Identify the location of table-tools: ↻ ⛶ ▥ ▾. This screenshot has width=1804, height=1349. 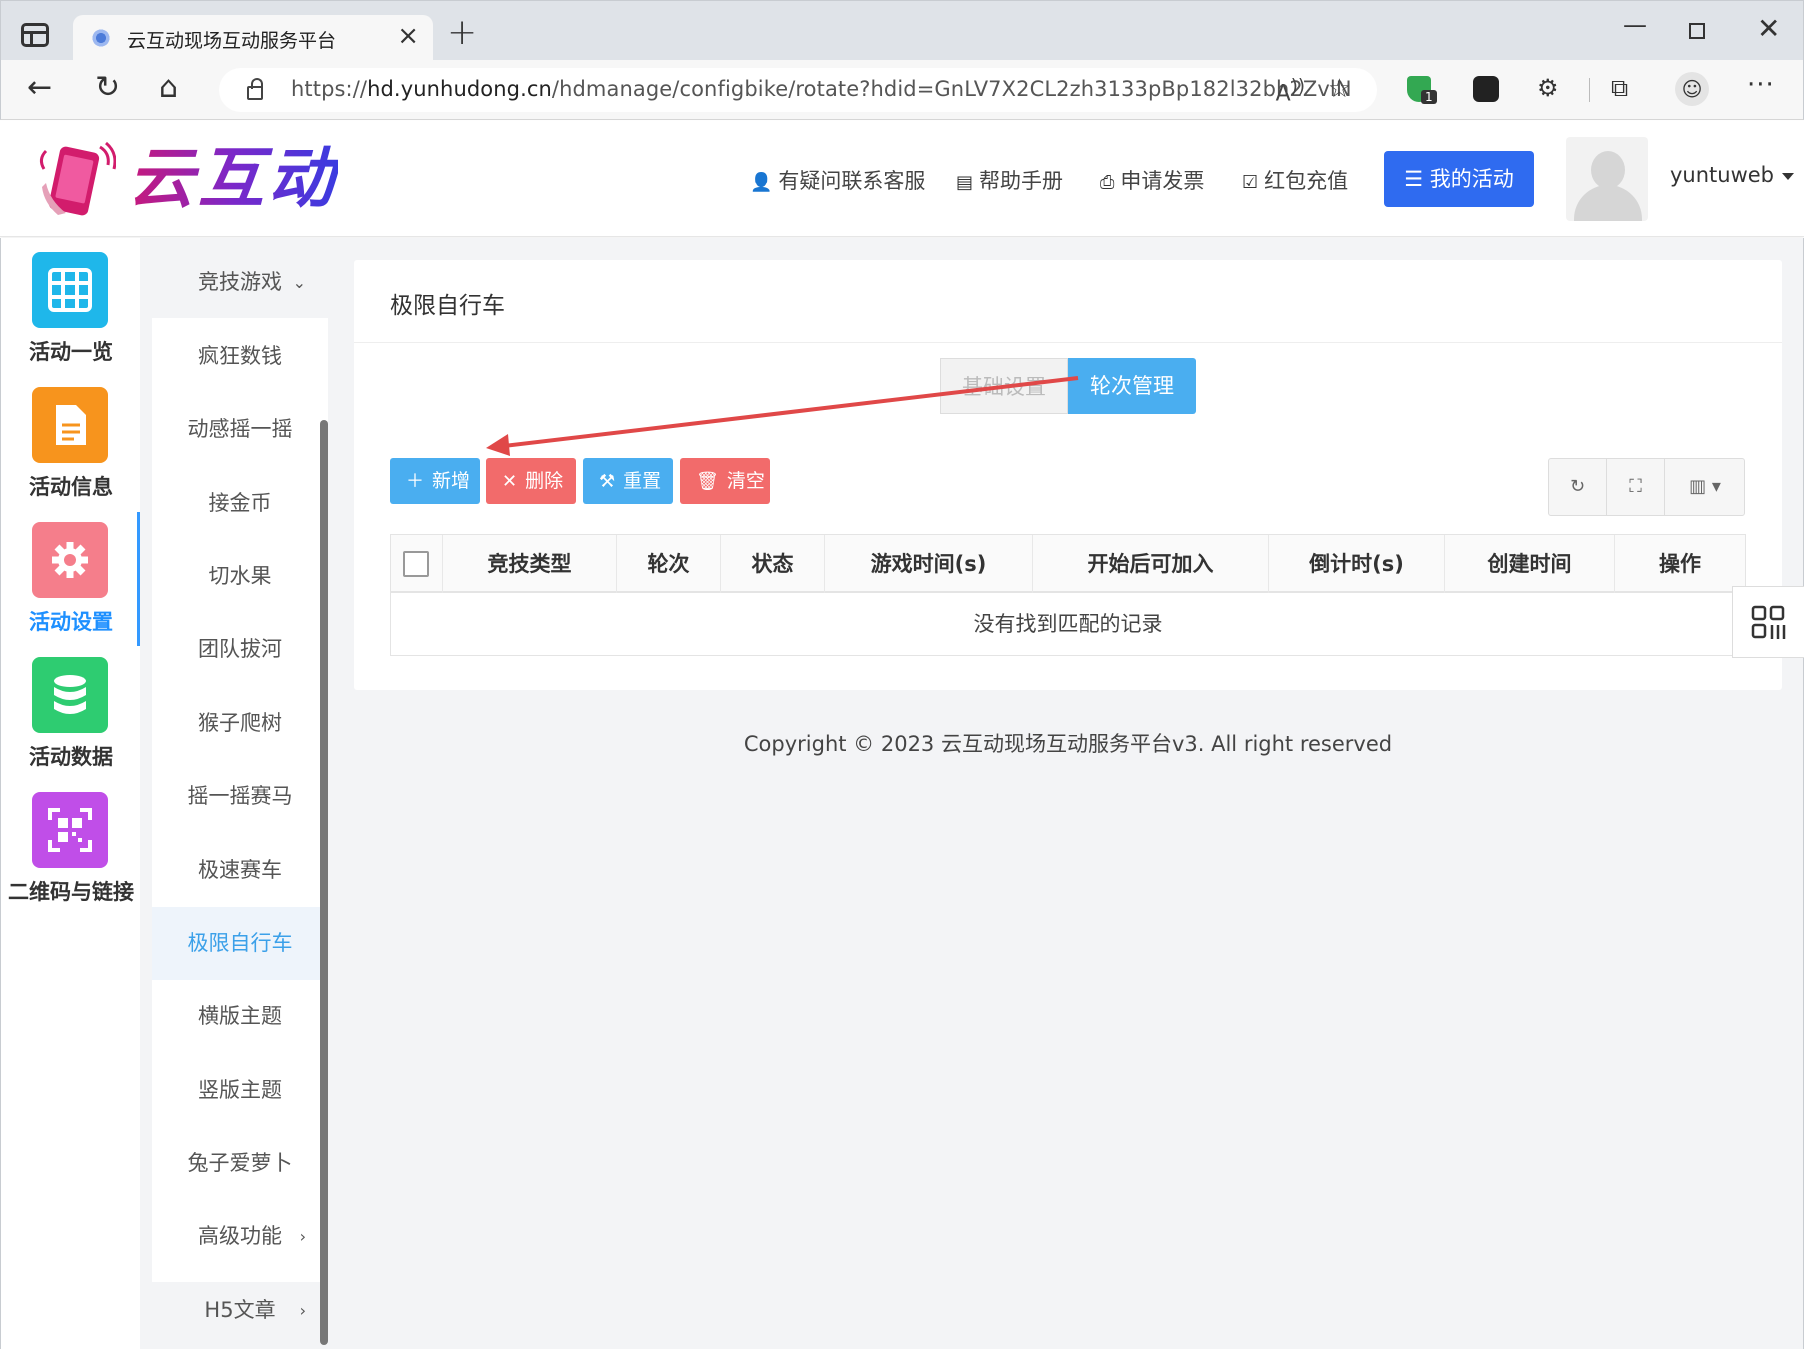
(1646, 487).